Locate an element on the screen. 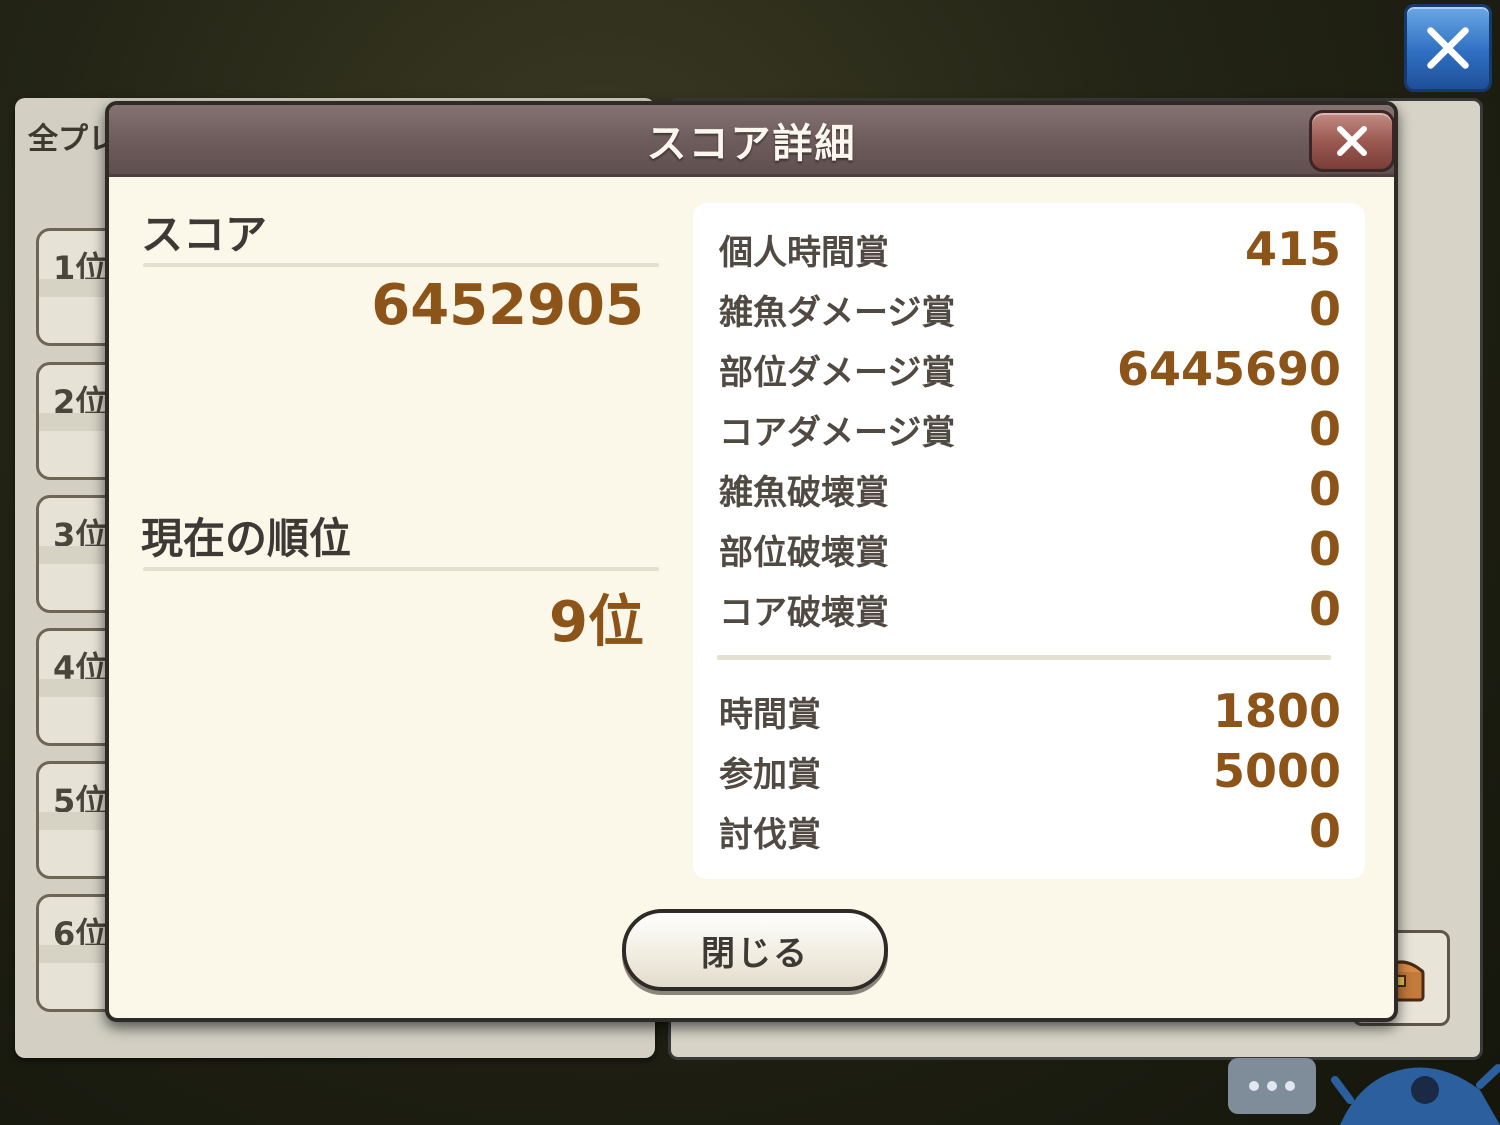 This screenshot has width=1500, height=1125. breakdown-value: 6445690 is located at coordinates (1228, 369).